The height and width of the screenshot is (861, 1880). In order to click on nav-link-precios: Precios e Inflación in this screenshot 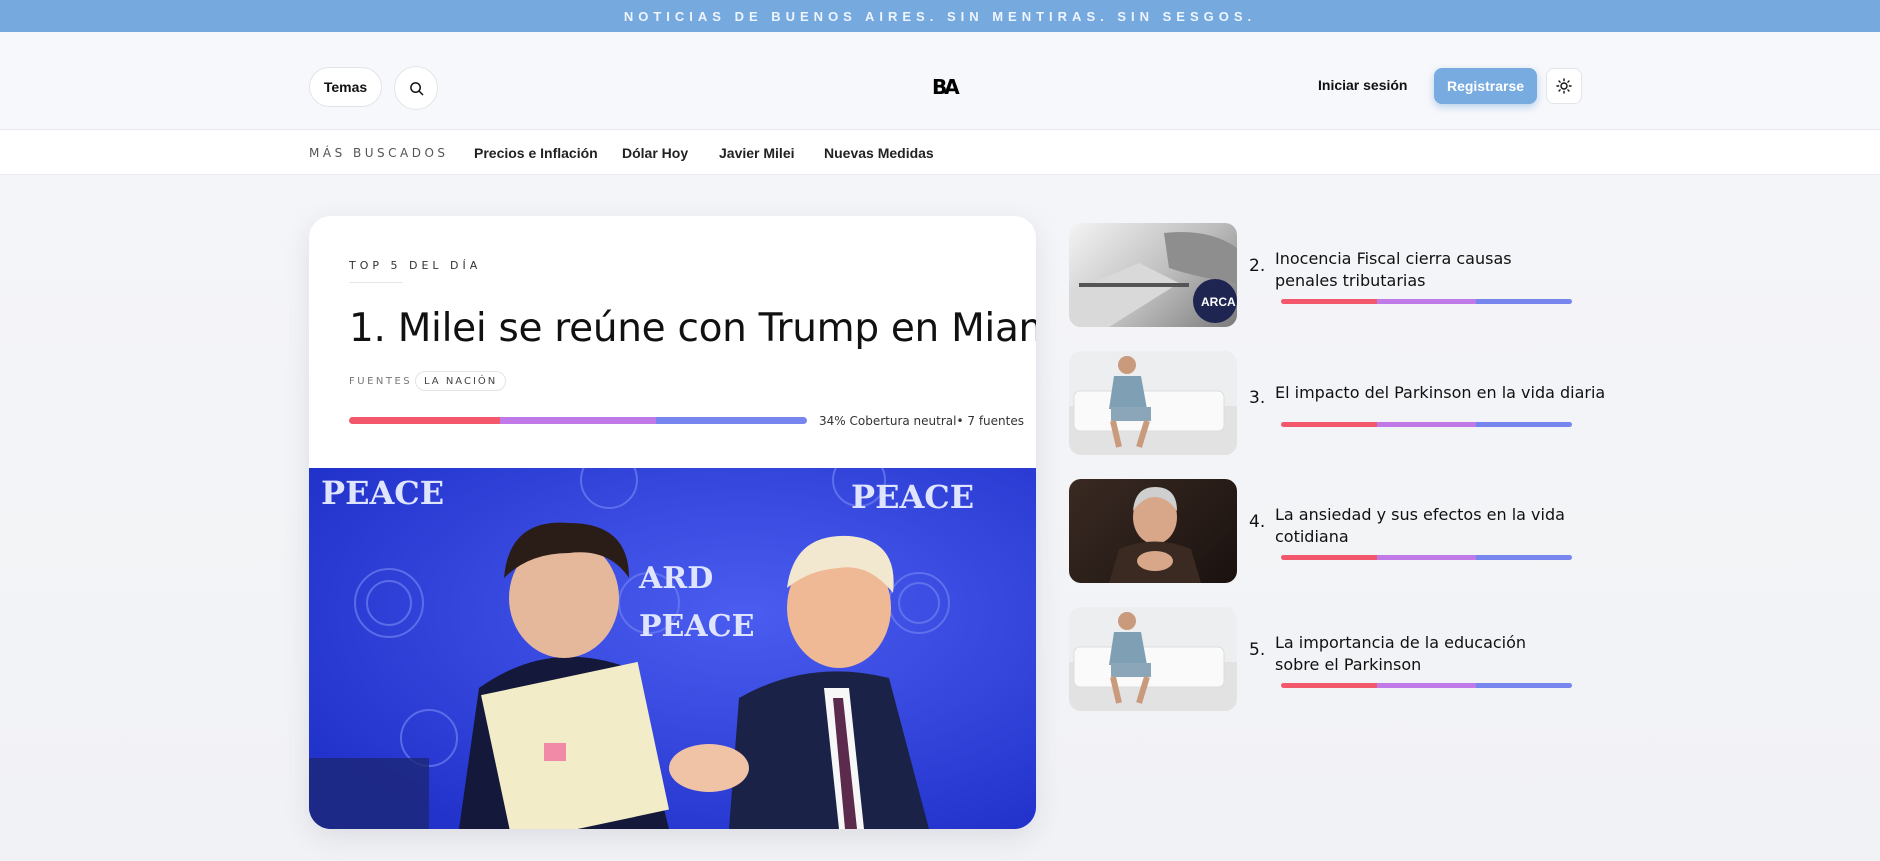, I will do `click(536, 153)`.